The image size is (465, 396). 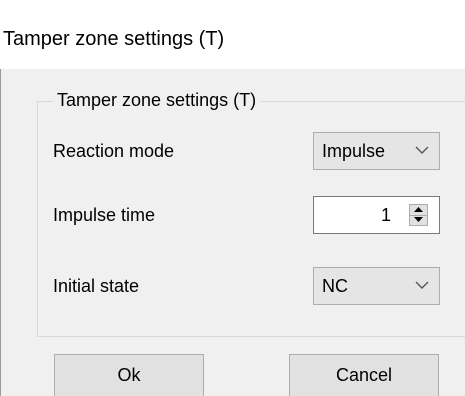 What do you see at coordinates (418, 209) in the screenshot?
I see `spin-up-icon` at bounding box center [418, 209].